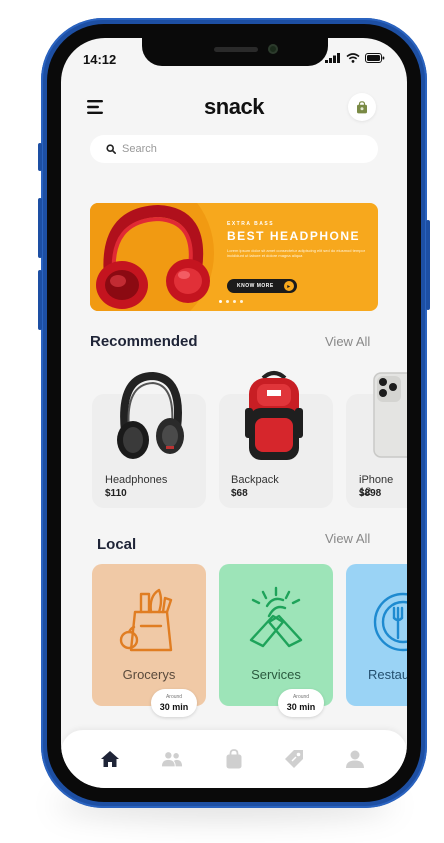 This screenshot has width=444, height=843. I want to click on nav-tag, so click(294, 759).